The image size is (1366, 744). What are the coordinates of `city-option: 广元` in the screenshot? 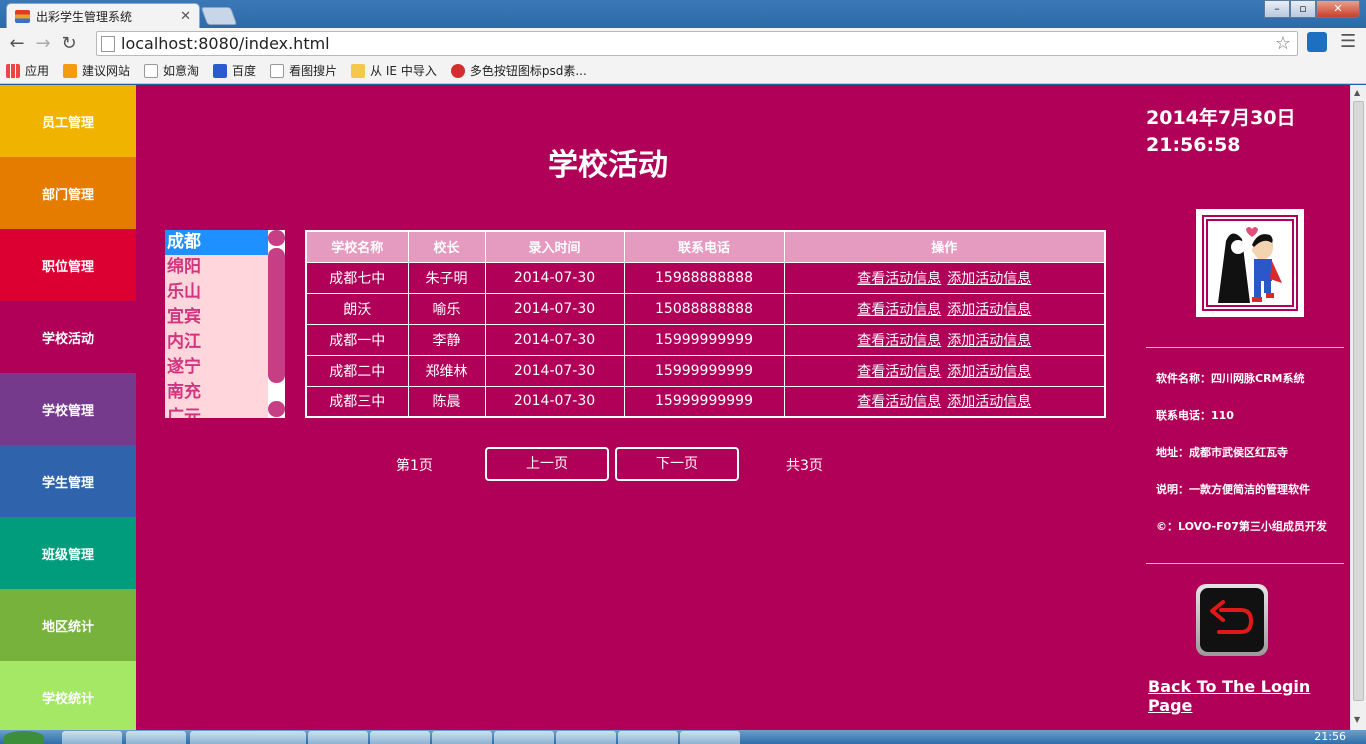 It's located at (216, 411).